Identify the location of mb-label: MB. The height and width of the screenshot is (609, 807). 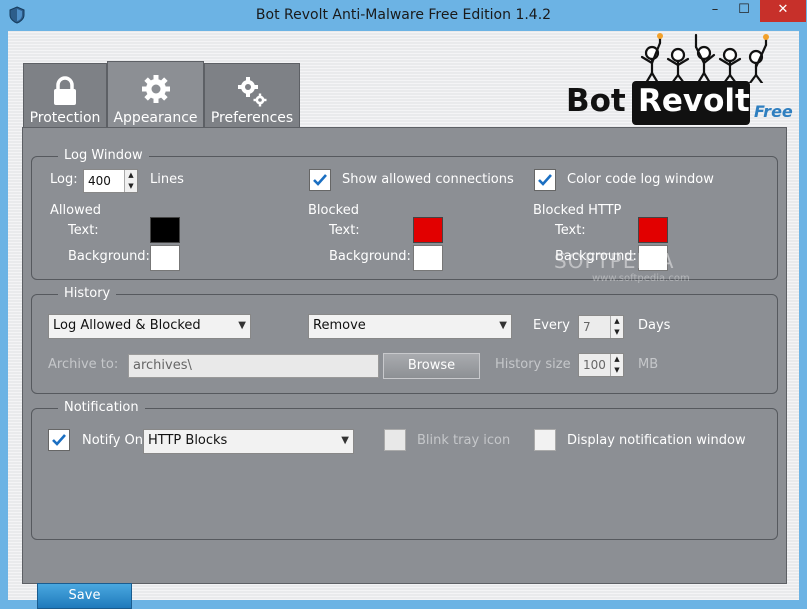
(648, 364).